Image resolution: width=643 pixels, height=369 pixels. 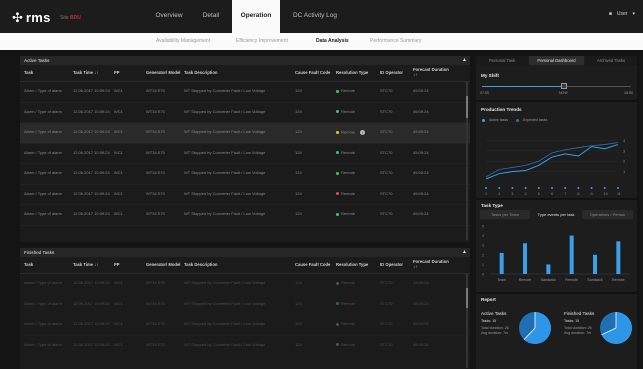 I want to click on user-label: User, so click(x=622, y=14).